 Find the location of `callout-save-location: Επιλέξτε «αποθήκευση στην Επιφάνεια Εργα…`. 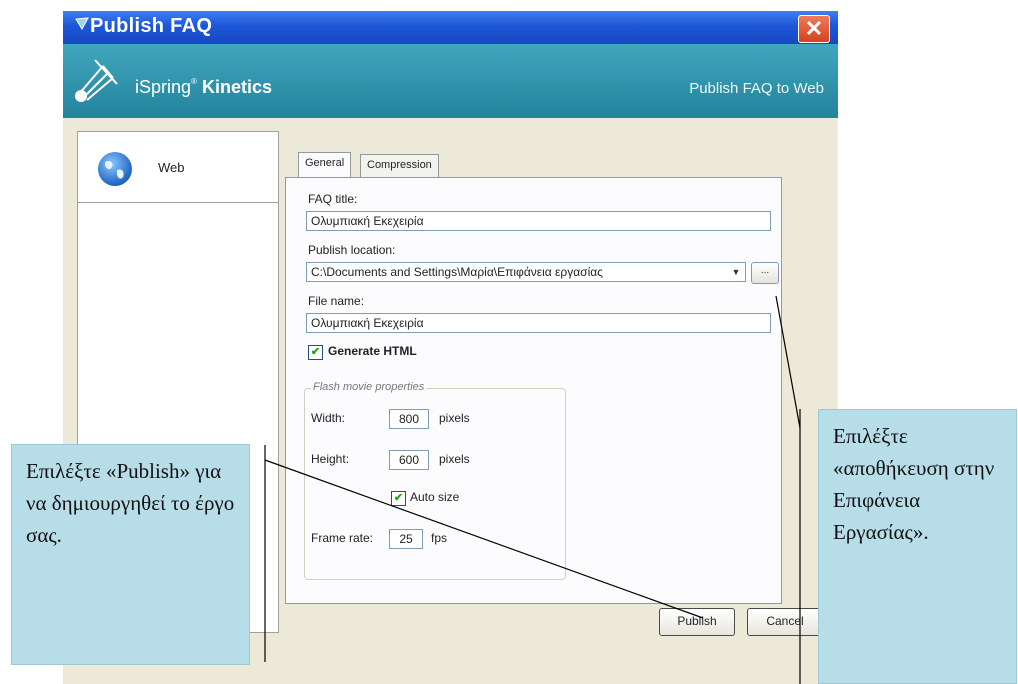

callout-save-location: Επιλέξτε «αποθήκευση στην Επιφάνεια Εργα… is located at coordinates (917, 546).